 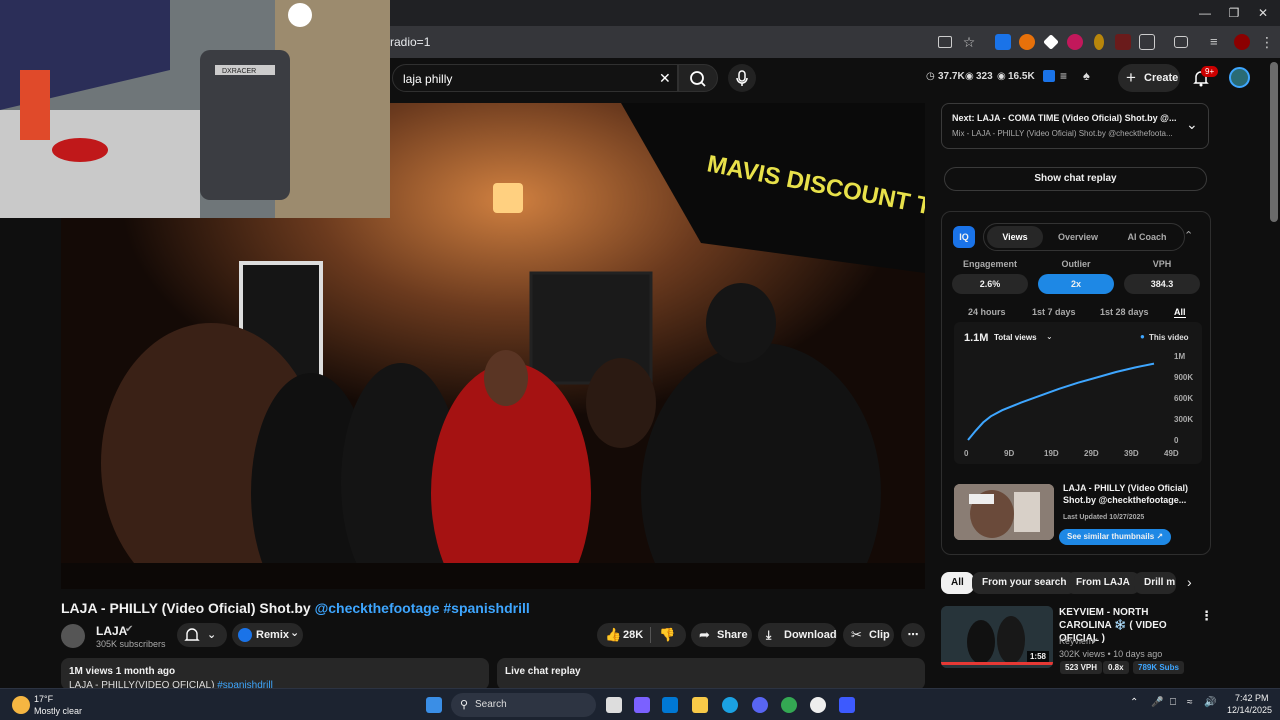 What do you see at coordinates (202, 635) in the screenshot?
I see `subscribed-button: ⌄` at bounding box center [202, 635].